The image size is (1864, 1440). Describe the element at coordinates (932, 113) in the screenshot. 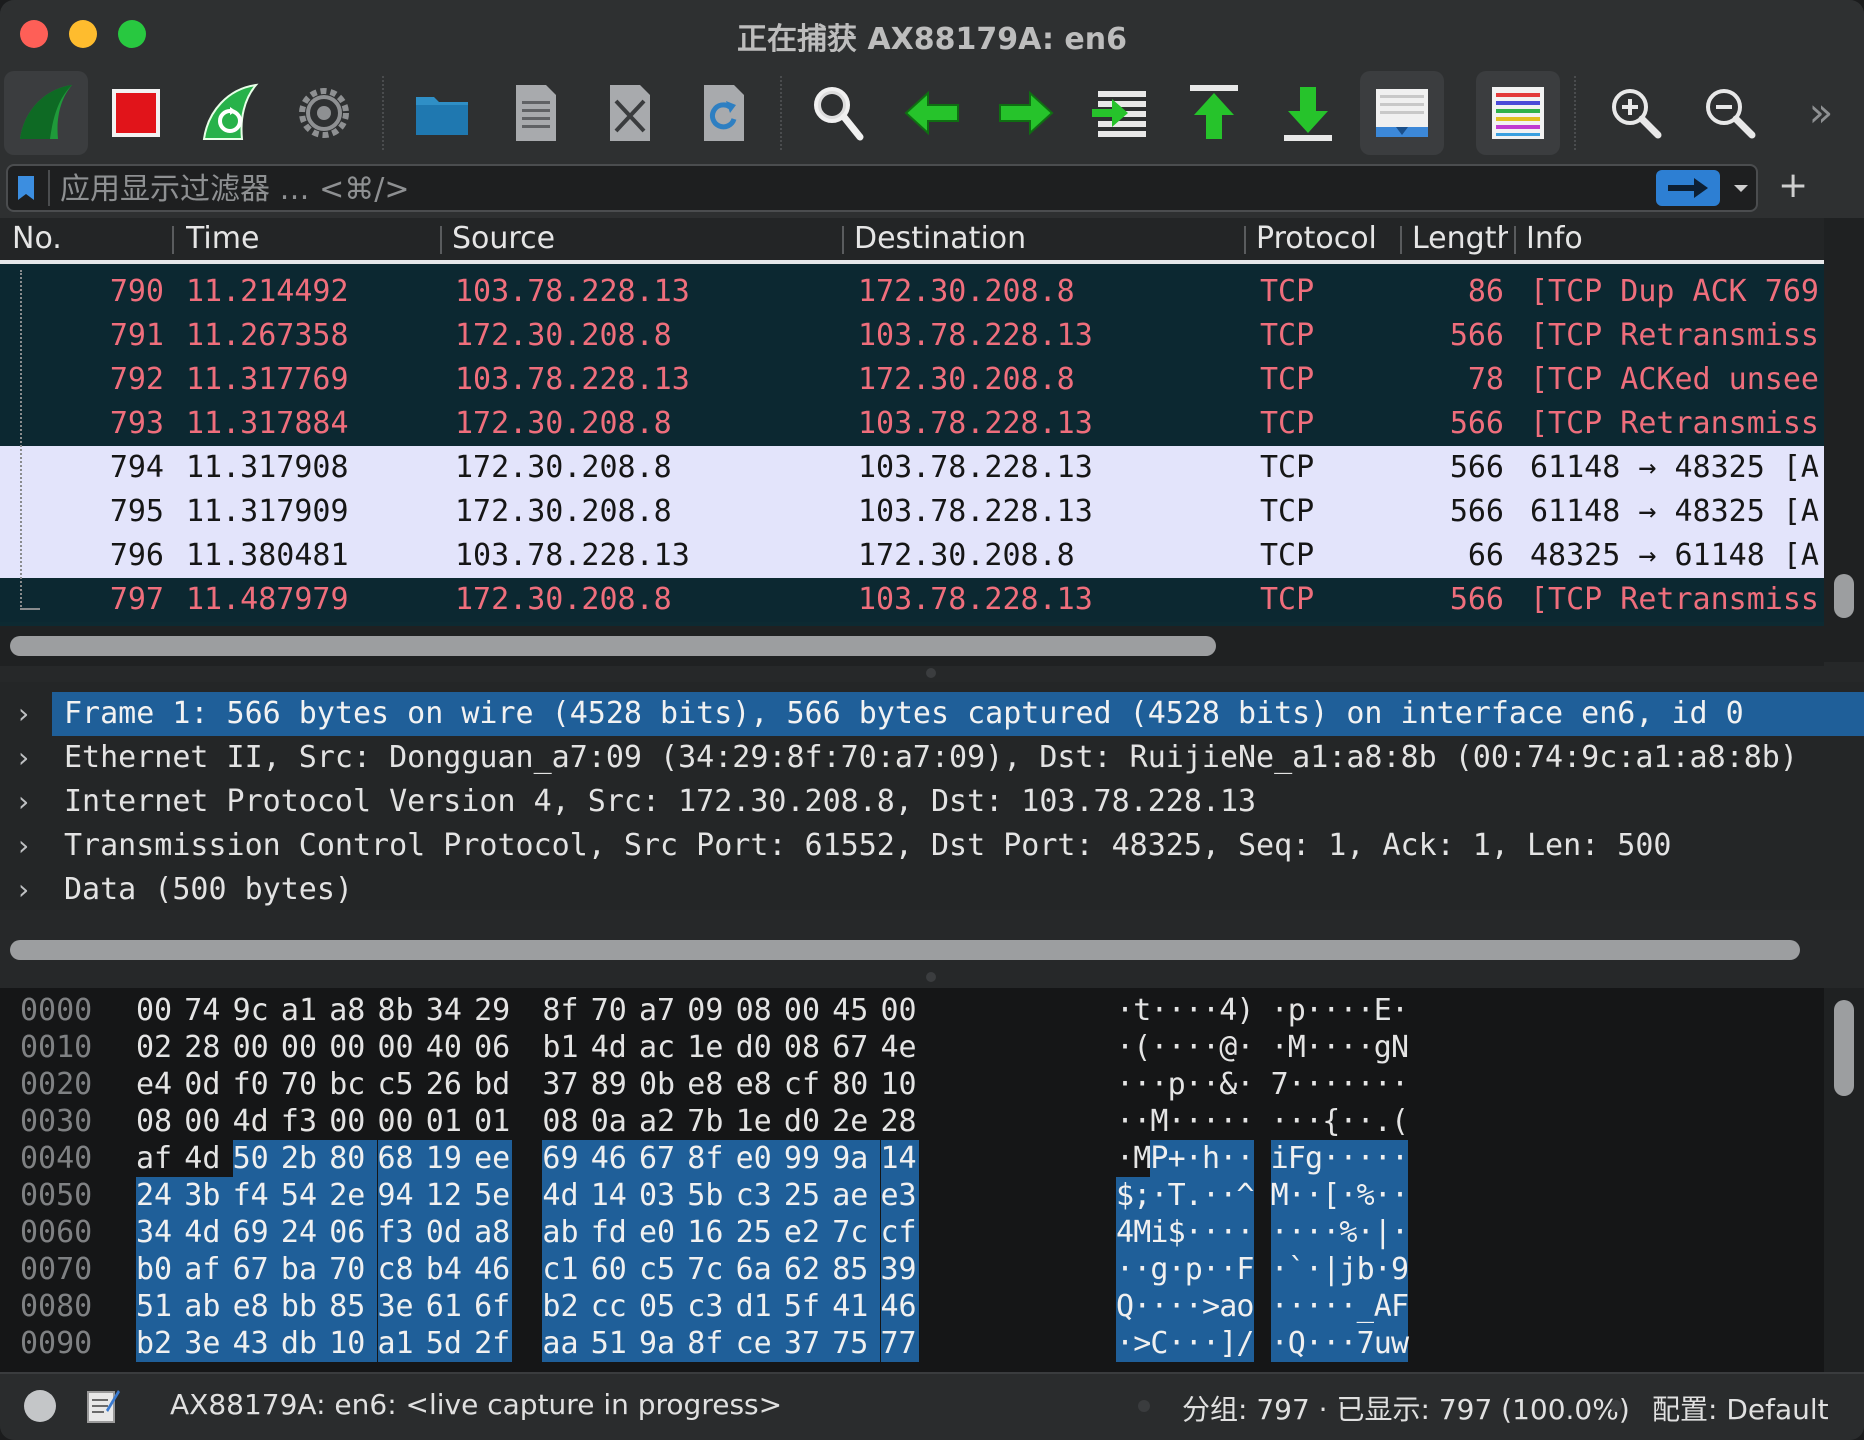

I see `go-back-button` at that location.